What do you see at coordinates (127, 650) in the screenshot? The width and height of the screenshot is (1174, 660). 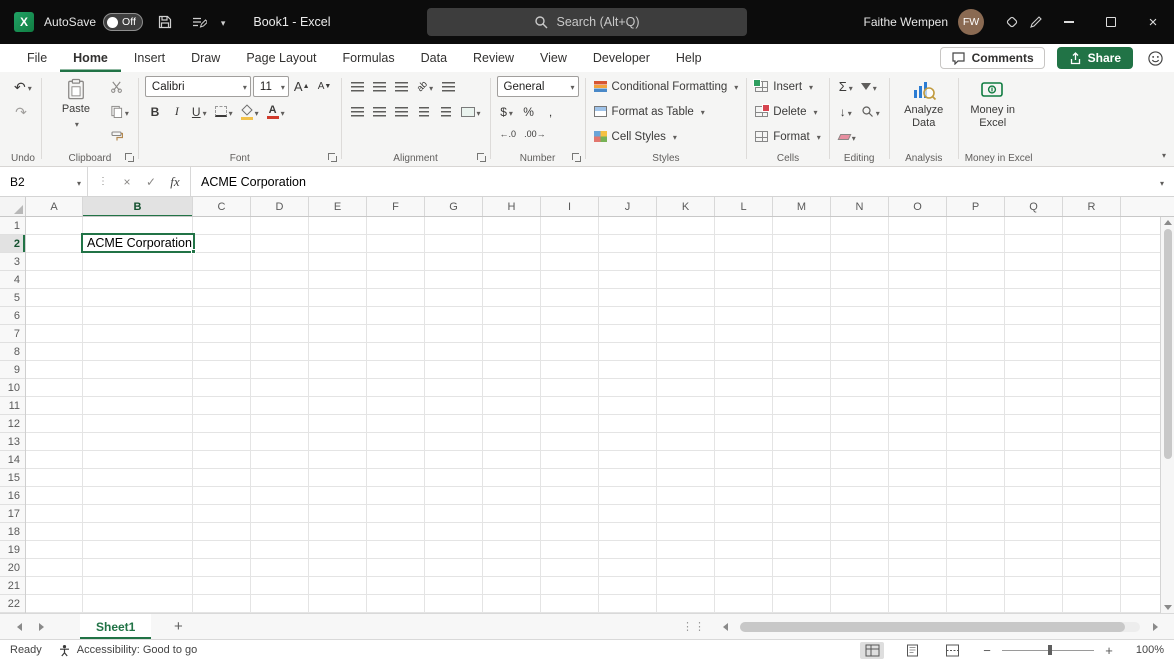 I see `accessibility-status: Accessibility: Good to go` at bounding box center [127, 650].